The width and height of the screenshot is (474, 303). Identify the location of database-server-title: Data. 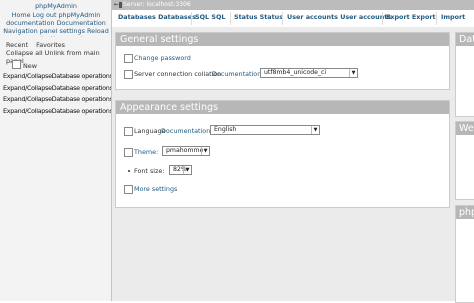
(465, 39).